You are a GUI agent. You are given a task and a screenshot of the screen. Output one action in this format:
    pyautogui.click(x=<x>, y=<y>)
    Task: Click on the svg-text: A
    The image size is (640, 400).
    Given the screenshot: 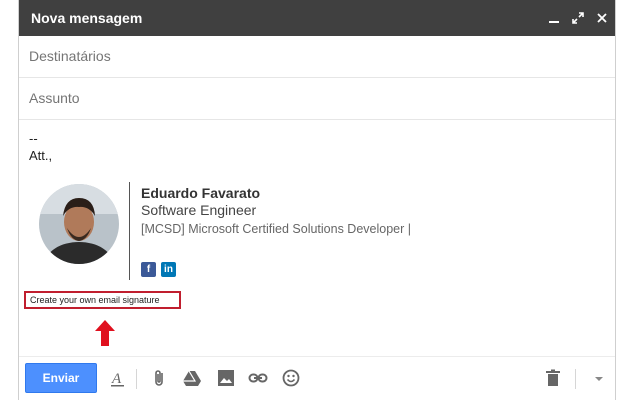 What is the action you would take?
    pyautogui.click(x=116, y=379)
    